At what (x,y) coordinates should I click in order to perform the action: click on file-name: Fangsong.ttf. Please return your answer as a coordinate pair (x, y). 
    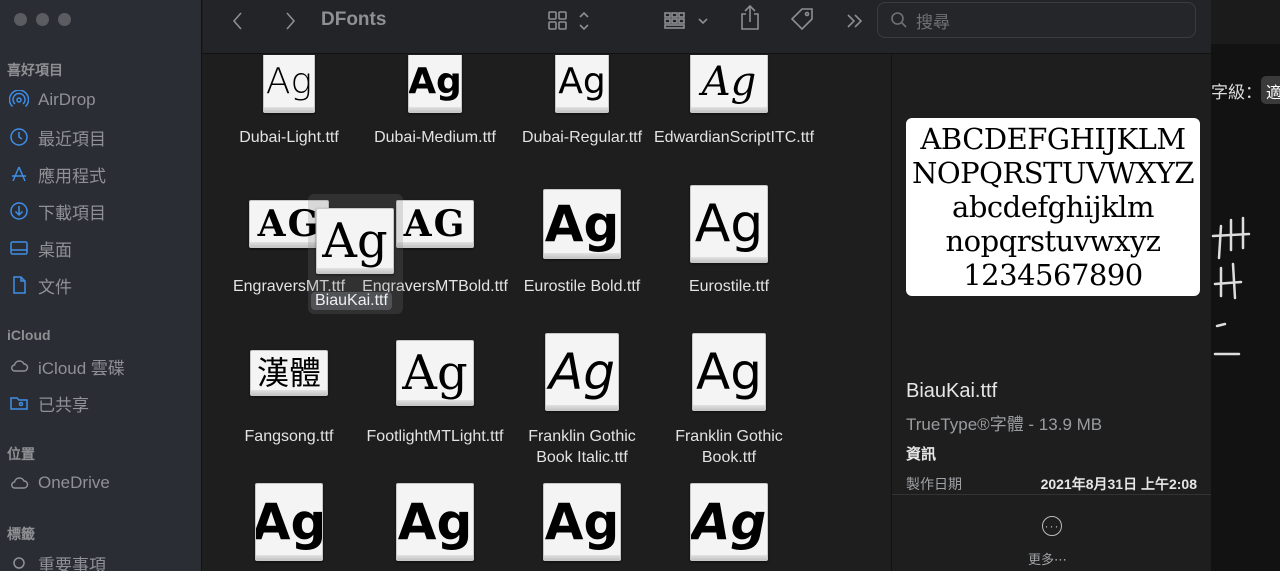
    Looking at the image, I should click on (289, 436).